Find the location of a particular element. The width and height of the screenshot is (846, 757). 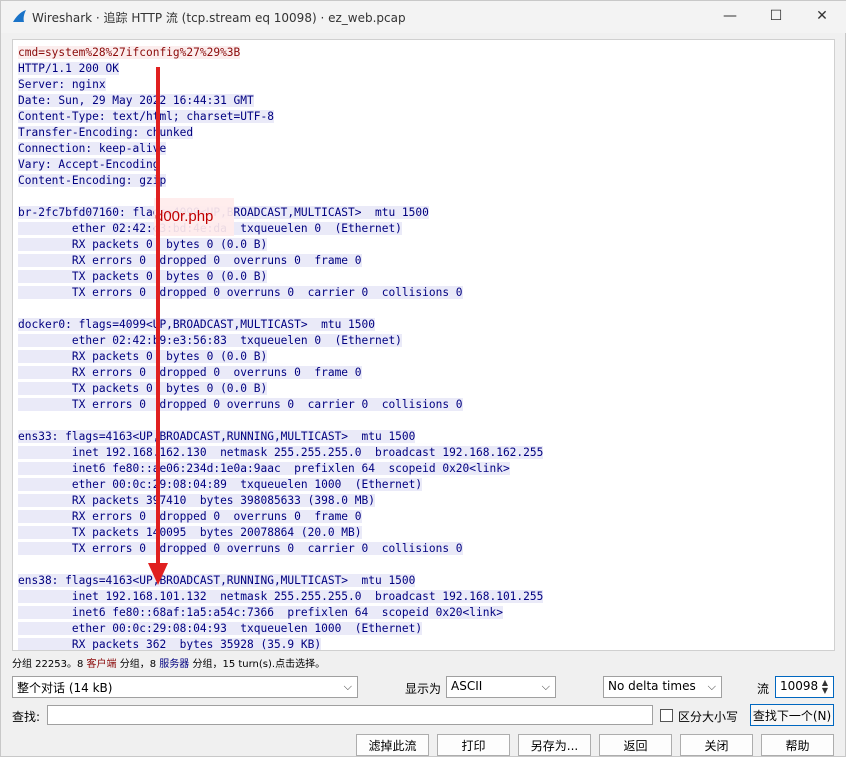

summary-prefix: 分组 22253。 is located at coordinates (44, 664).